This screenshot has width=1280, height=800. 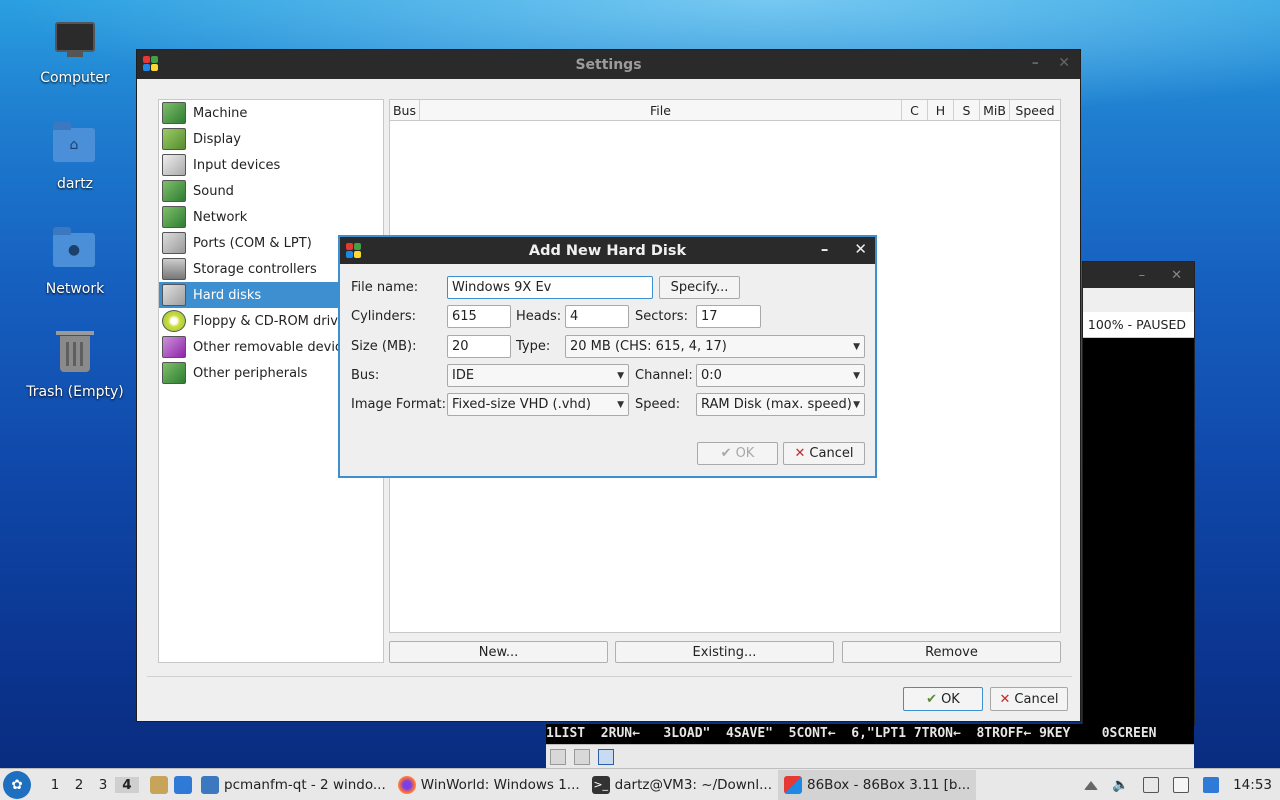 I want to click on network-tray-icon, so click(x=1151, y=785).